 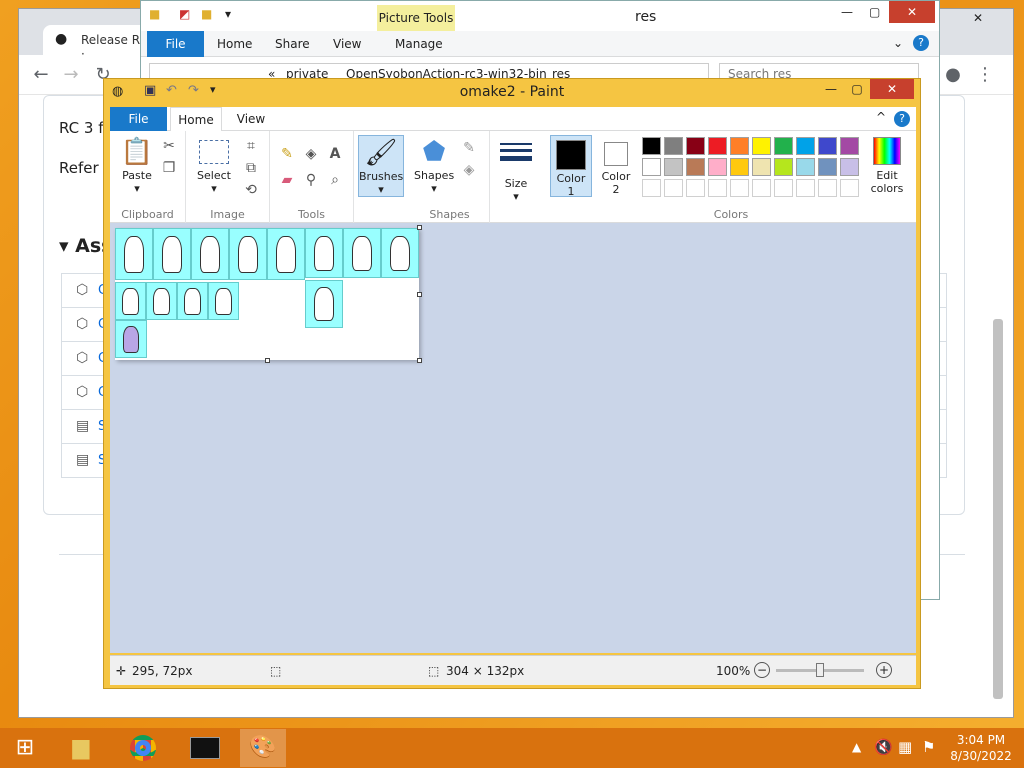 What do you see at coordinates (856, 747) in the screenshot?
I see `show-hidden-icons: ▲` at bounding box center [856, 747].